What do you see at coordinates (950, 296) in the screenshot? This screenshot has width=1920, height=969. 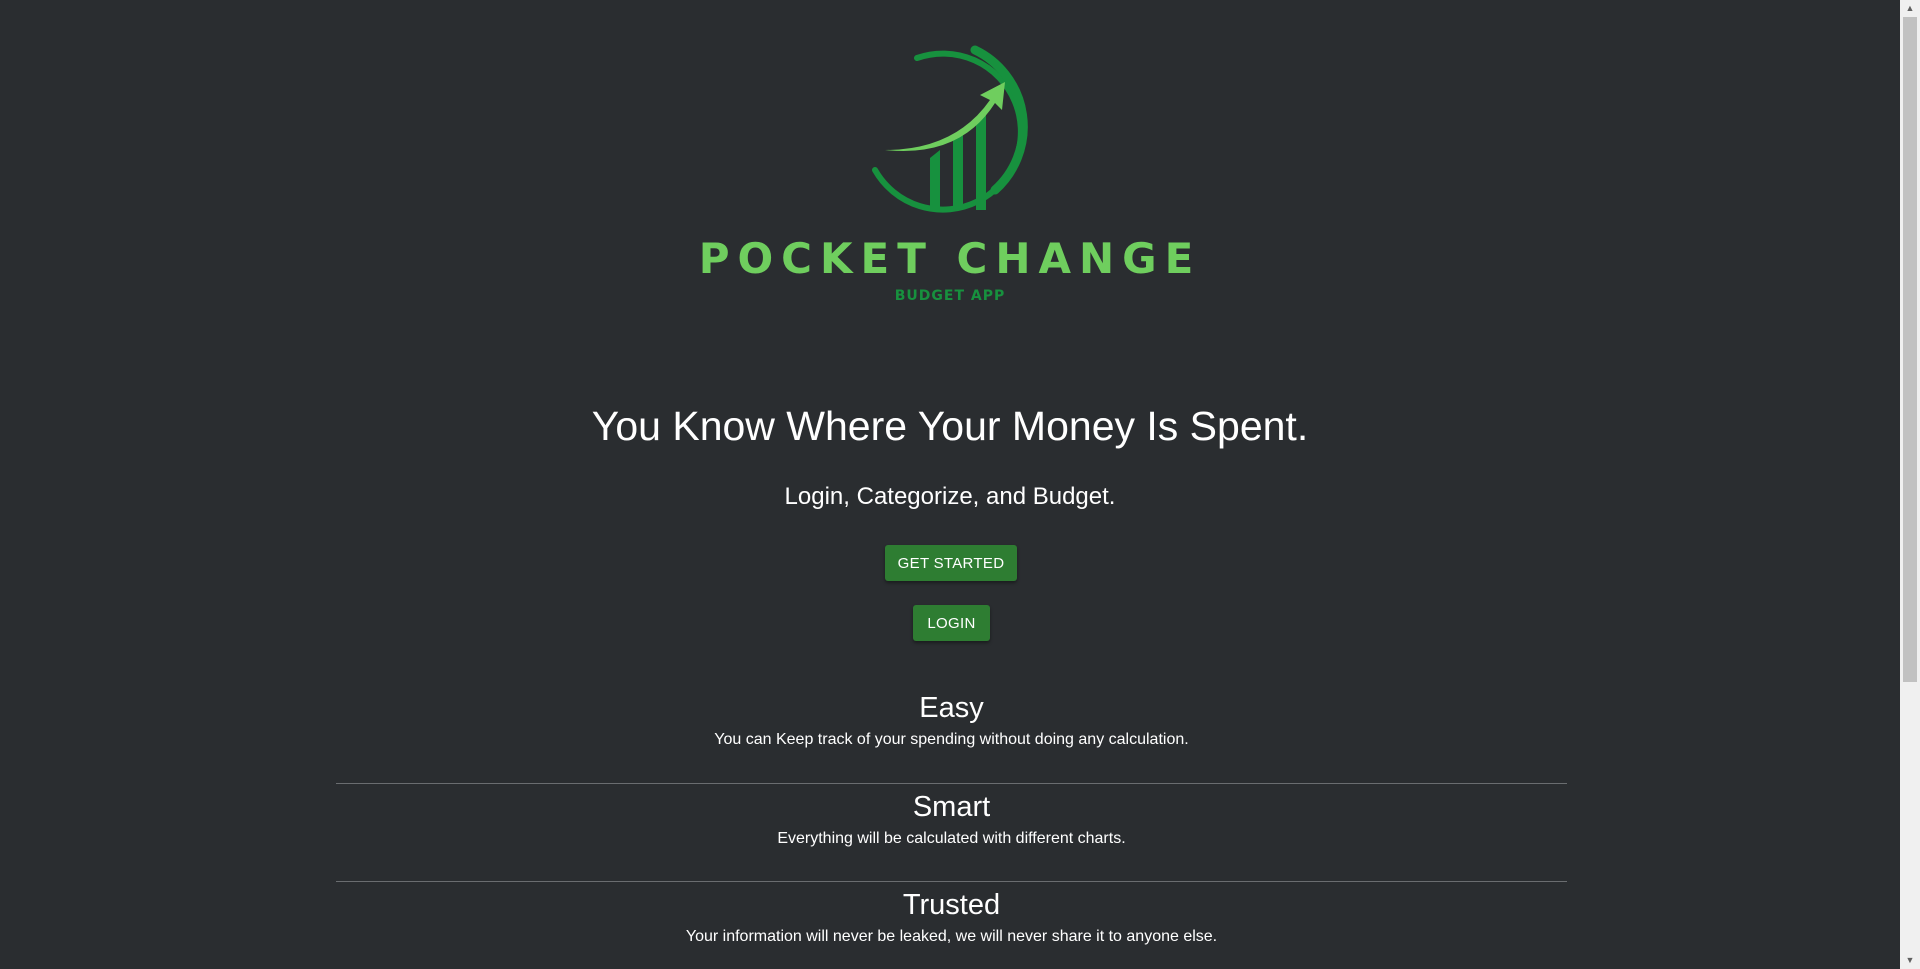 I see `brand-tagline: BUDGET APP` at bounding box center [950, 296].